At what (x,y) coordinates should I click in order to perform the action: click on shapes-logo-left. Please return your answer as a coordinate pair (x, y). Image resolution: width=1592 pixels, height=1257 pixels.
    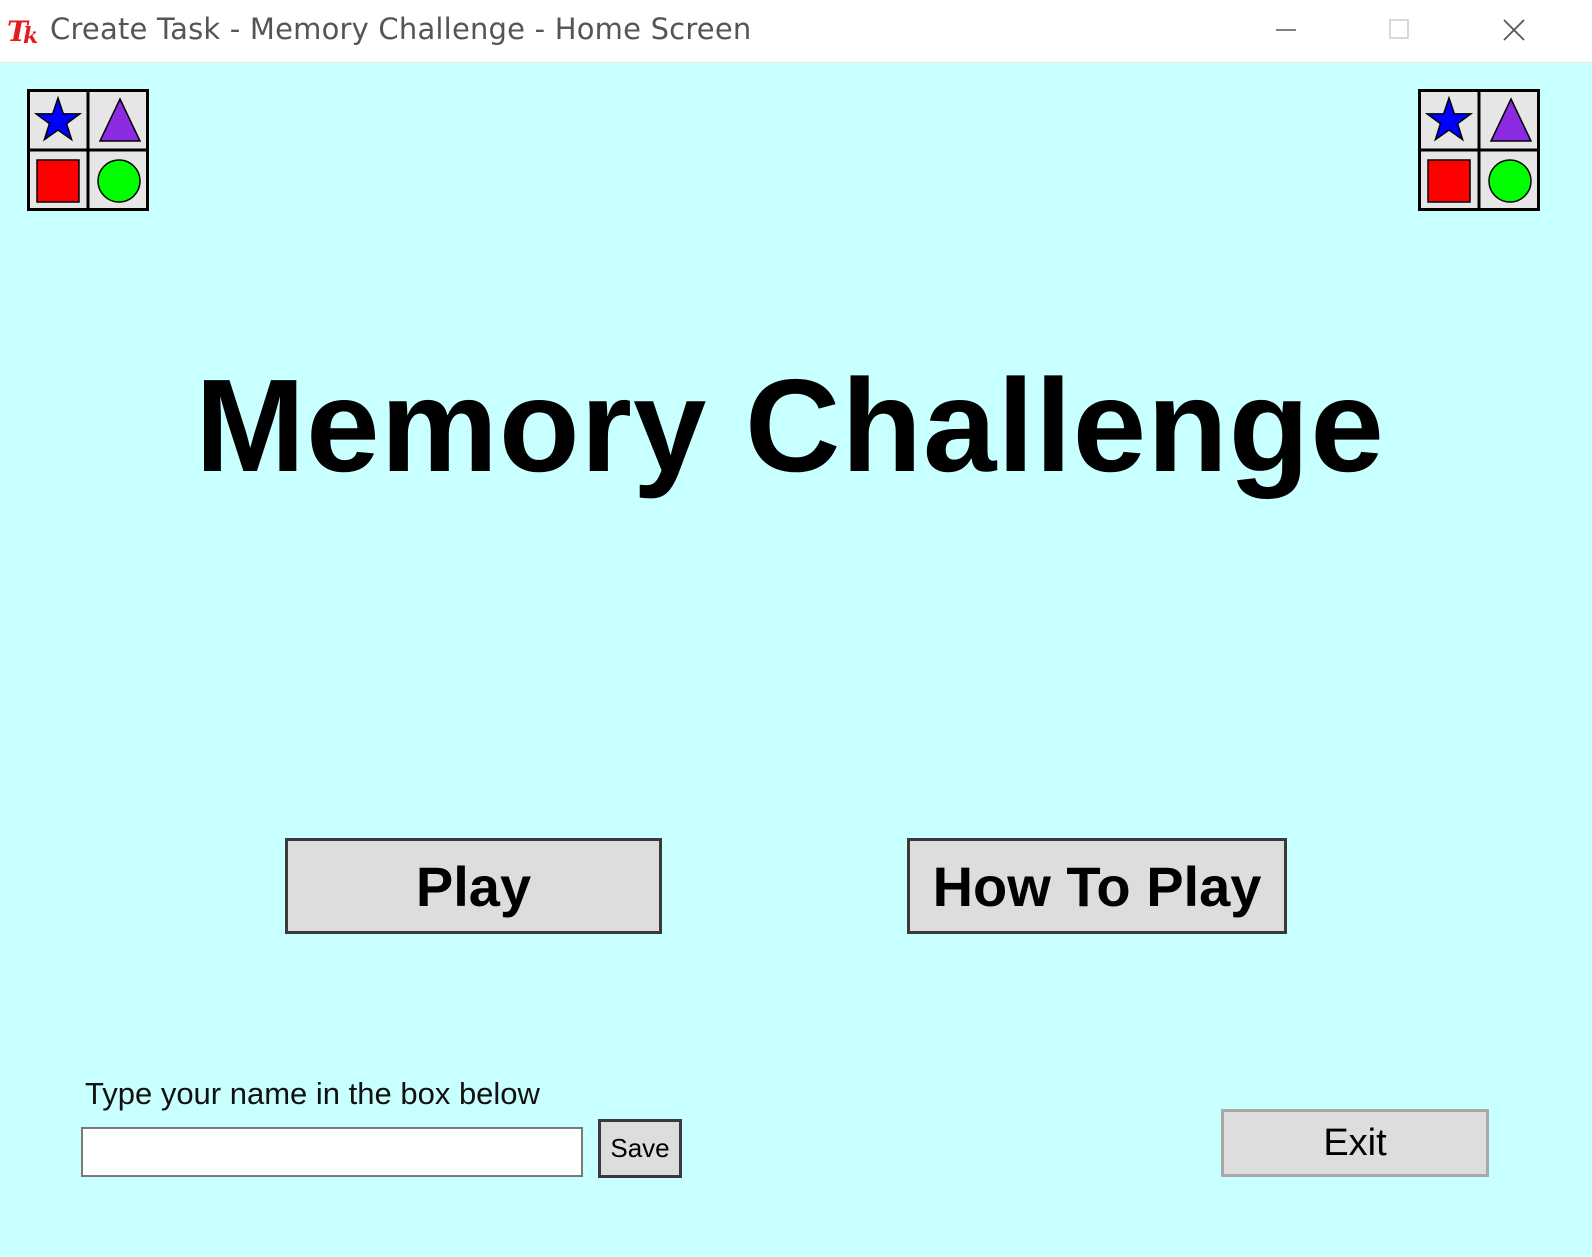
    Looking at the image, I should click on (88, 150).